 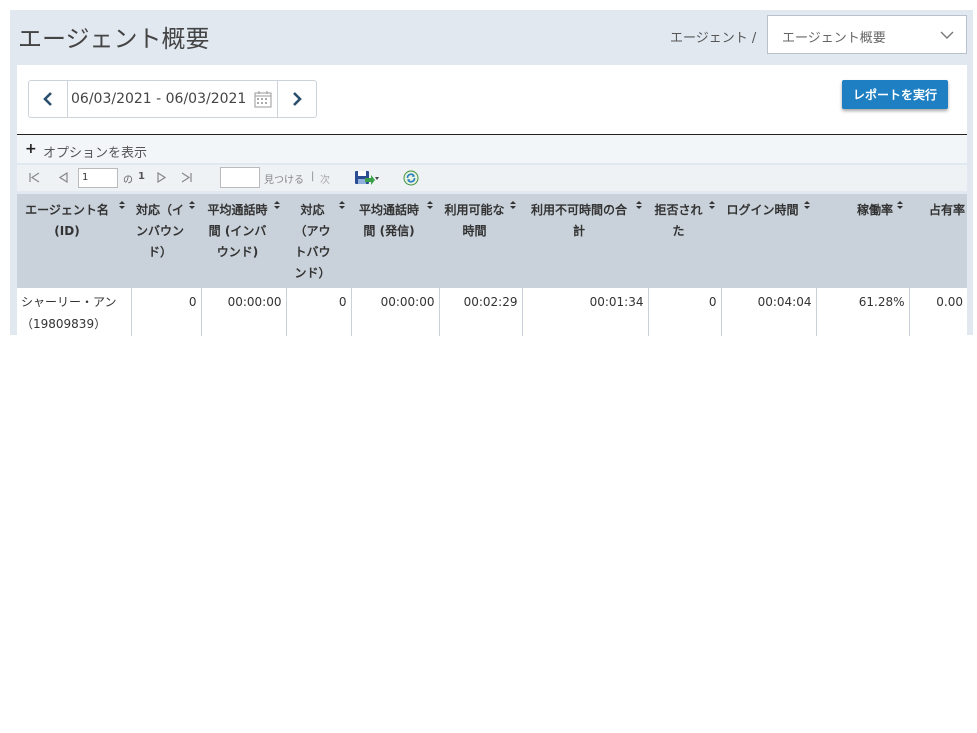 I want to click on cell-refused: 0, so click(x=684, y=312).